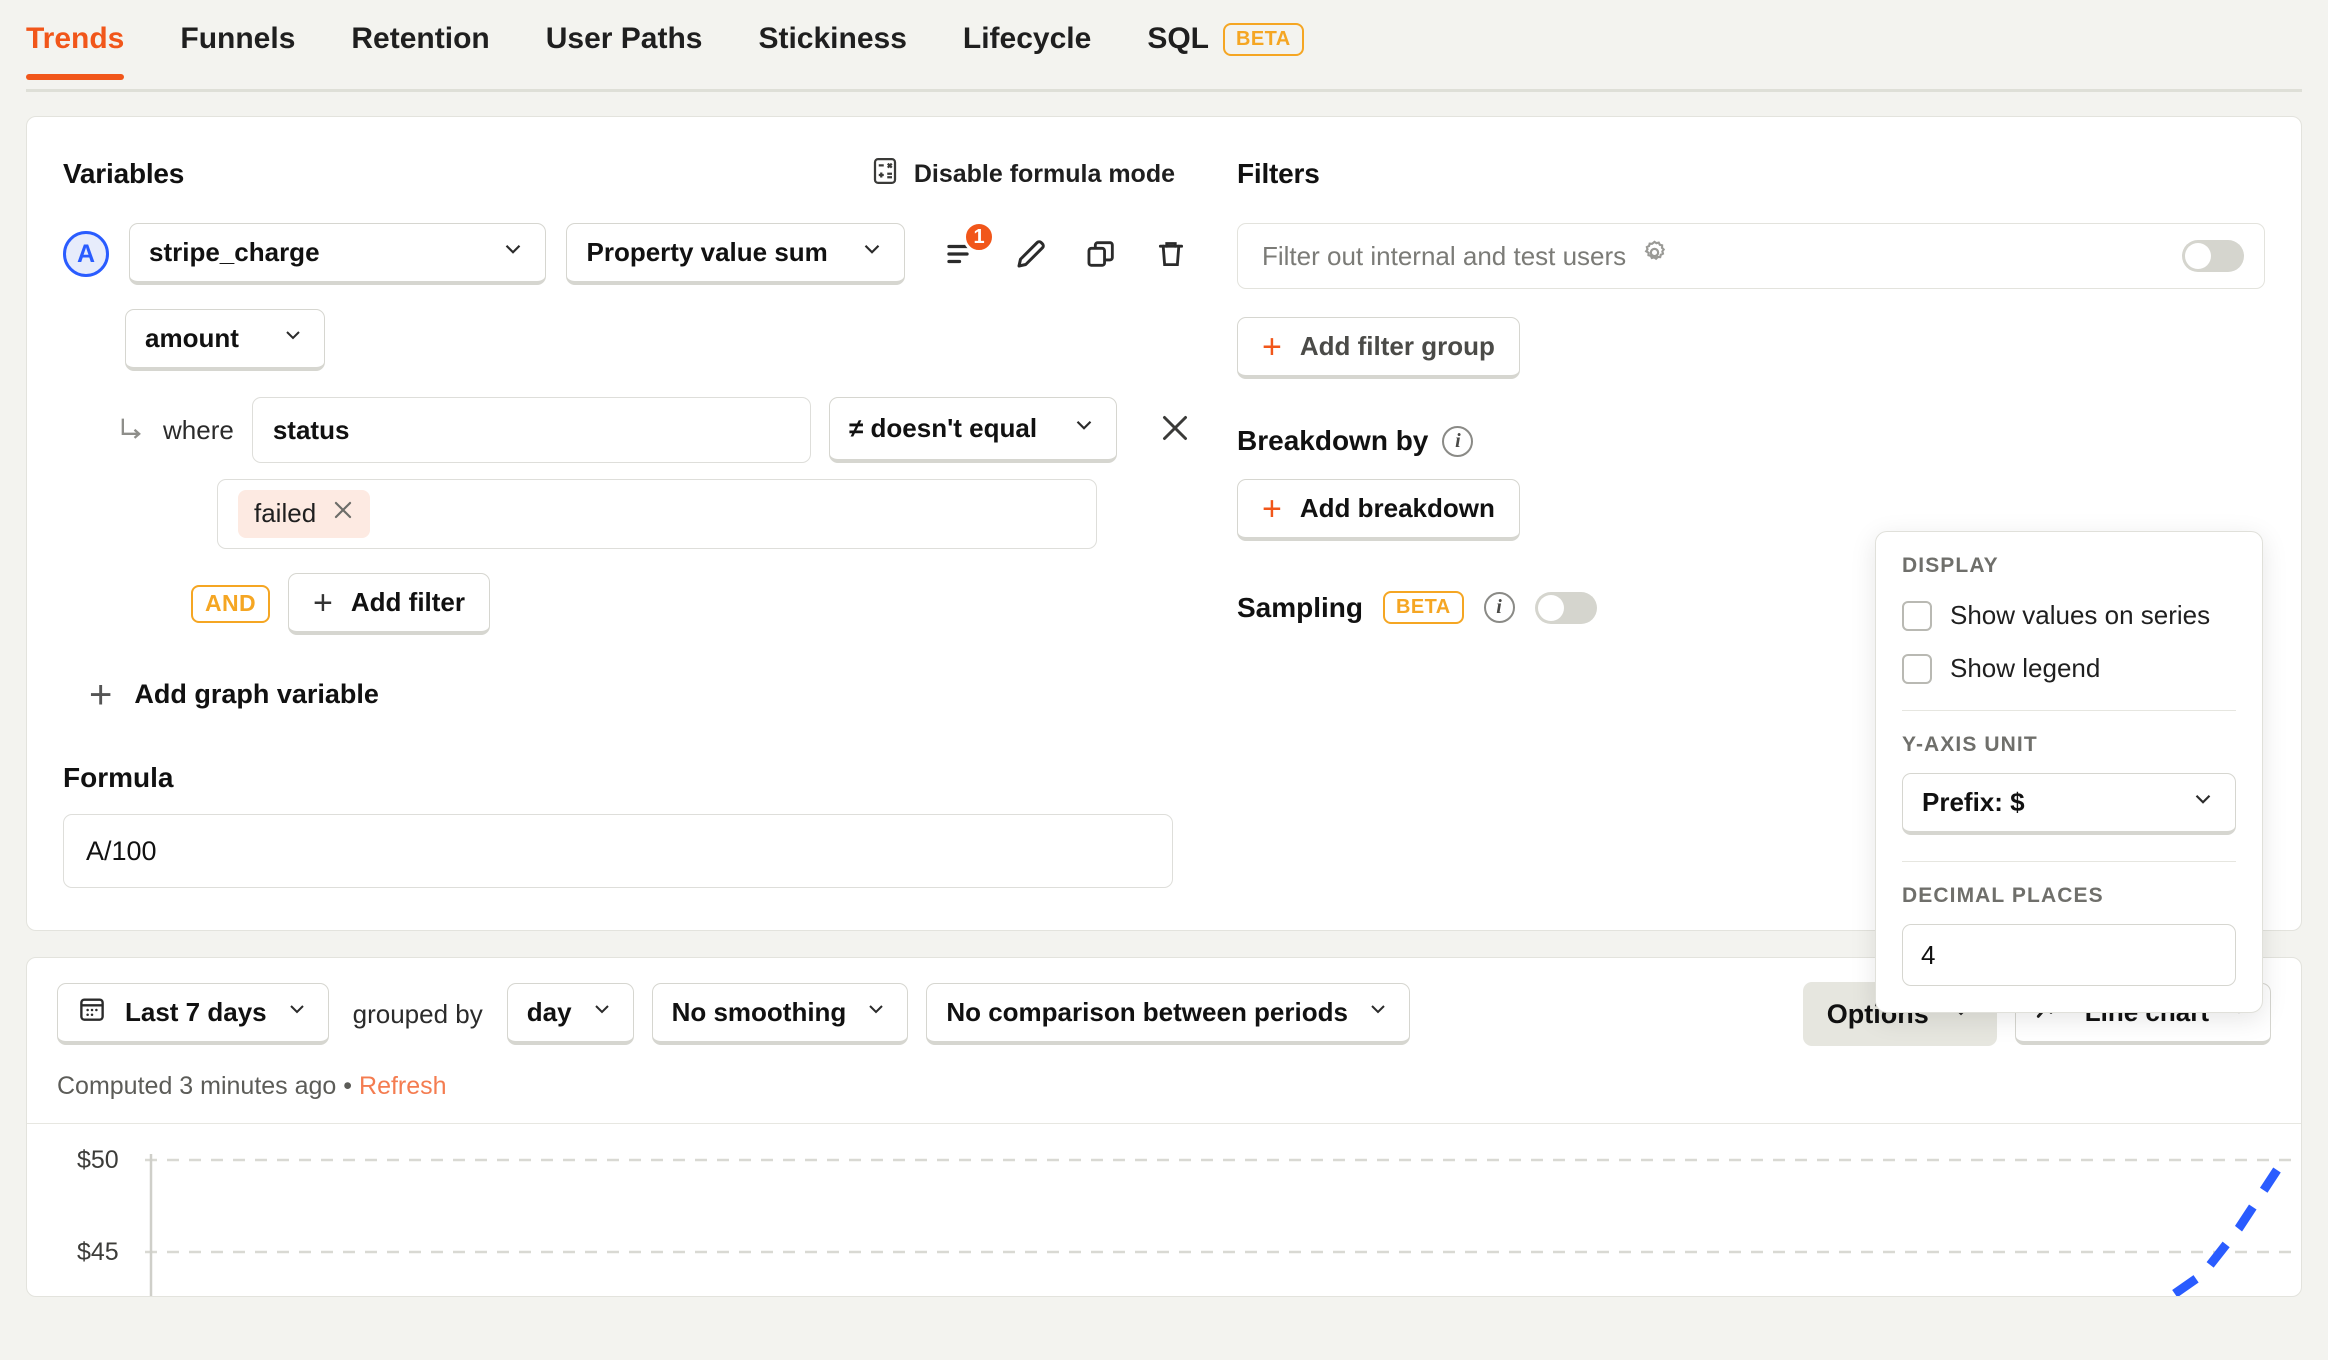 This screenshot has width=2328, height=1360. Describe the element at coordinates (1171, 254) in the screenshot. I see `delete-series-button` at that location.